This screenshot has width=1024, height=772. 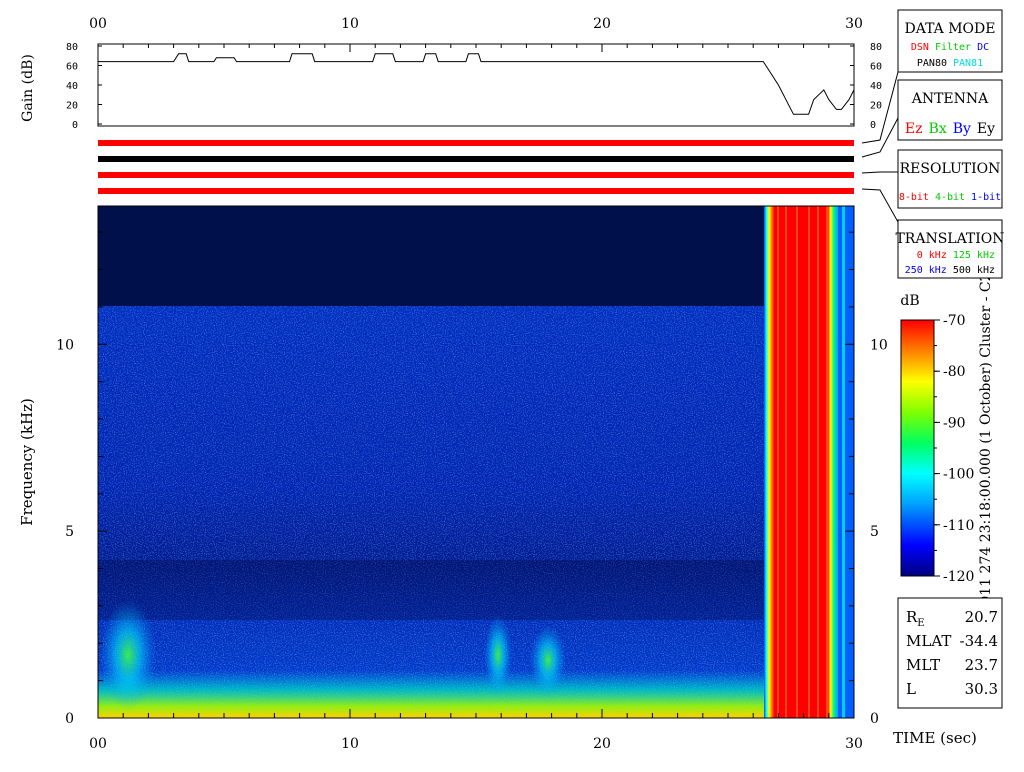 I want to click on colorbar-gradient, so click(x=917, y=448).